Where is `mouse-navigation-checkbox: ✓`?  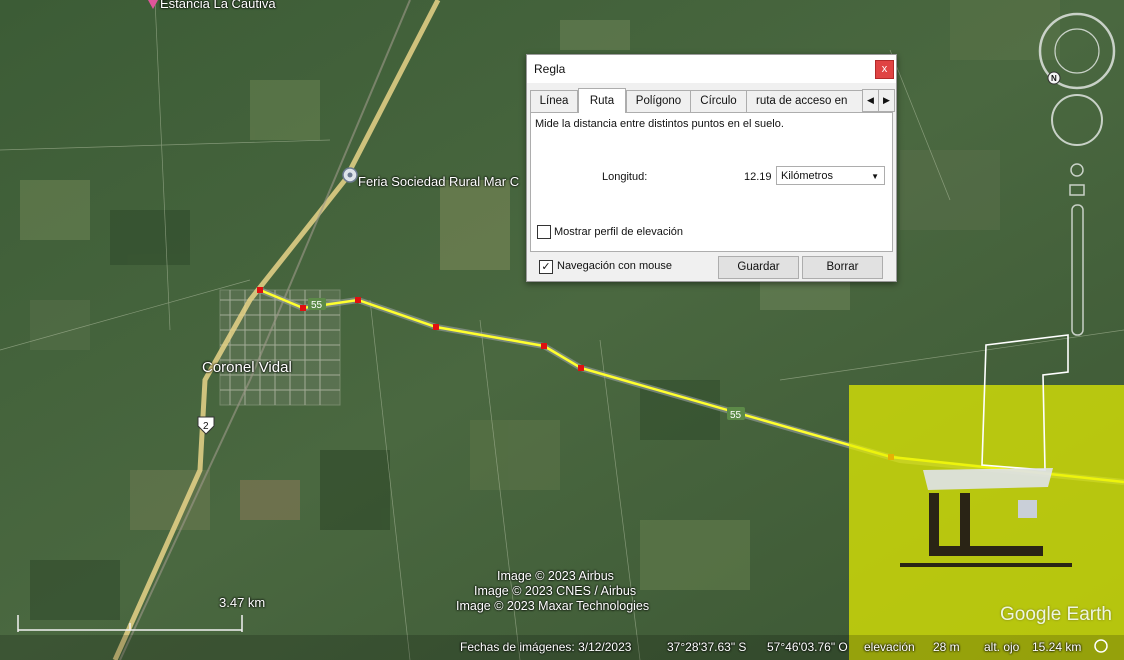 mouse-navigation-checkbox: ✓ is located at coordinates (546, 267).